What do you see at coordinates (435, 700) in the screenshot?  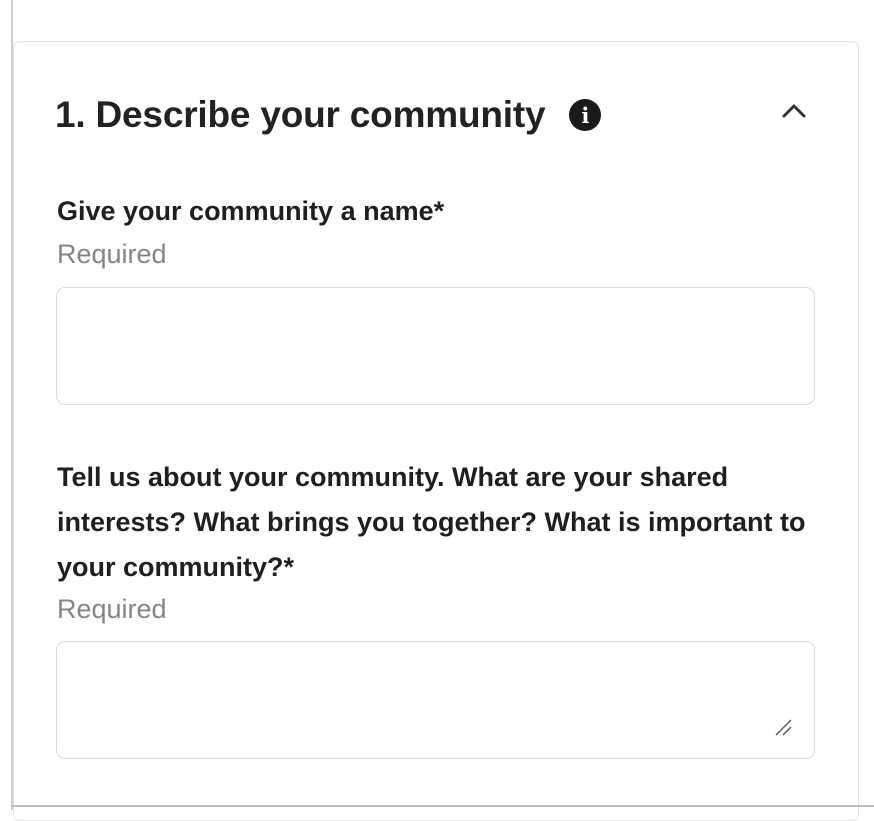 I see `community-description-textarea` at bounding box center [435, 700].